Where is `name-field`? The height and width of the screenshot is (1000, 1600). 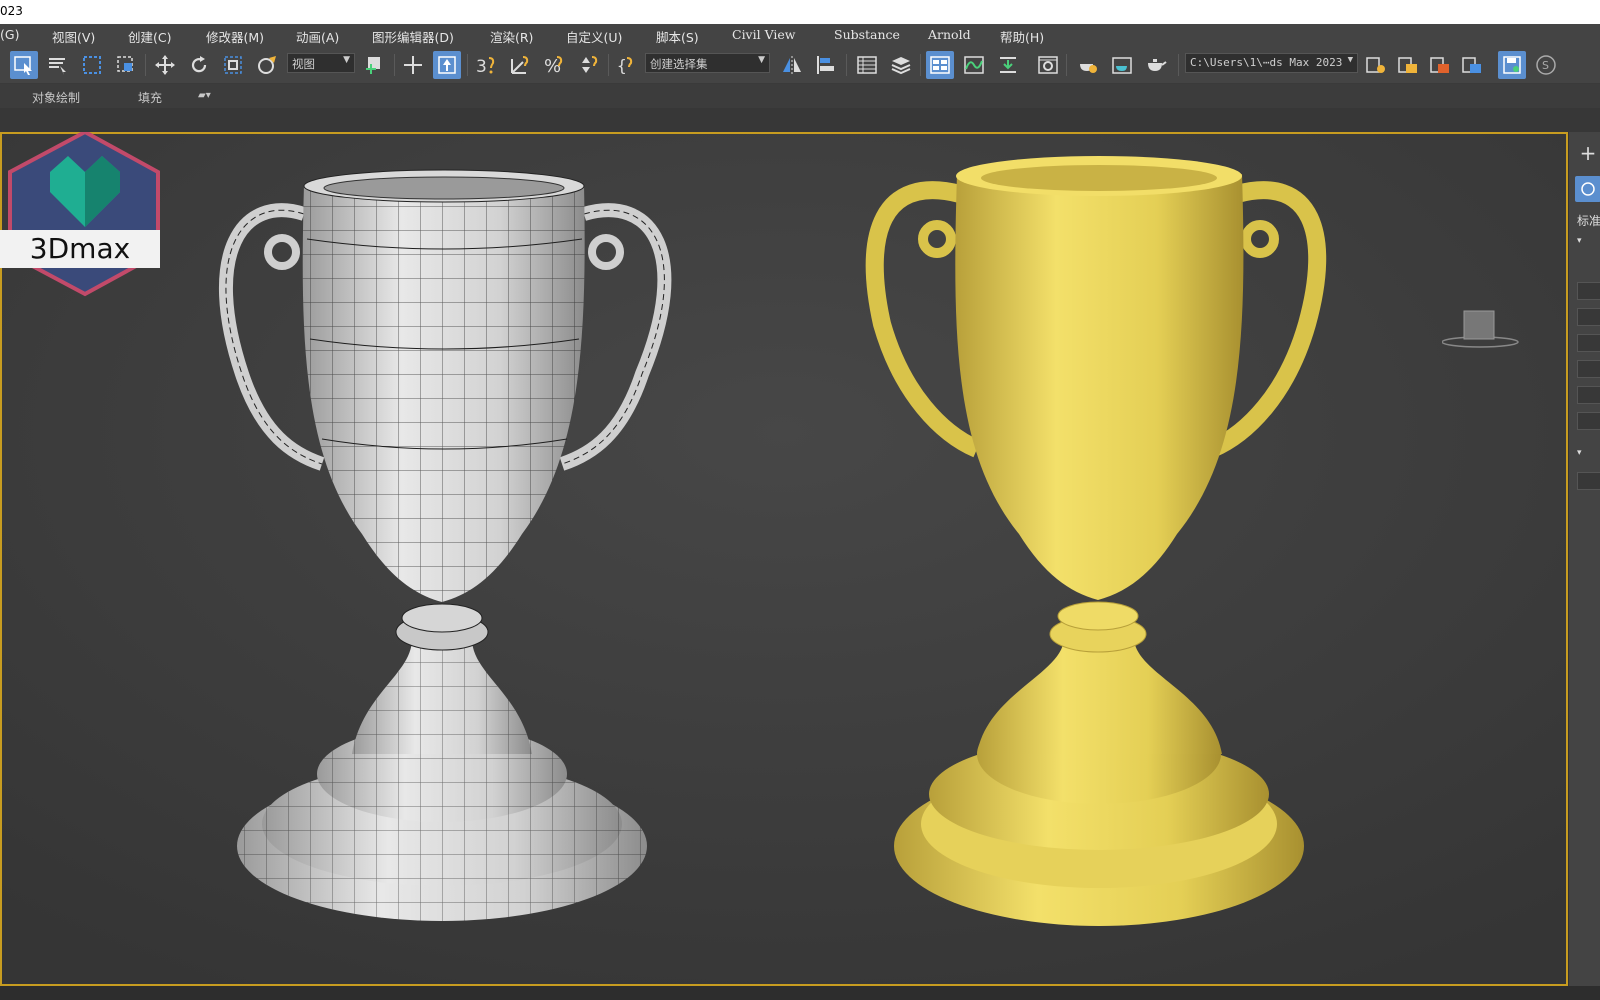 name-field is located at coordinates (1588, 481).